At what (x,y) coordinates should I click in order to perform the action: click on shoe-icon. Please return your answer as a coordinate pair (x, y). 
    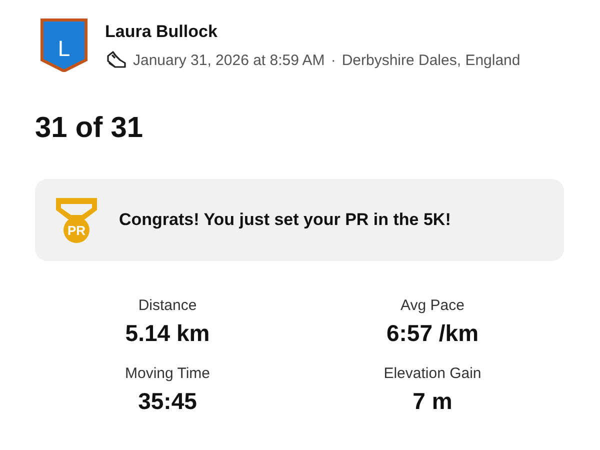
    Looking at the image, I should click on (116, 60).